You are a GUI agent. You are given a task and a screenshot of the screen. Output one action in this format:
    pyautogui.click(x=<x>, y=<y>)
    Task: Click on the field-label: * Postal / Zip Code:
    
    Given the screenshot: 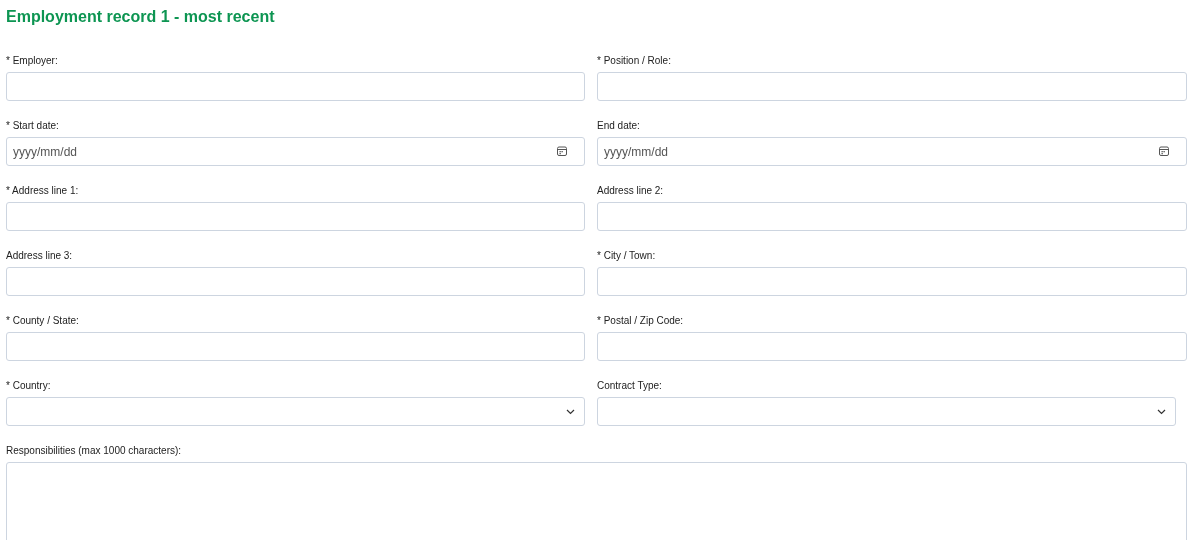 What is the action you would take?
    pyautogui.click(x=640, y=321)
    